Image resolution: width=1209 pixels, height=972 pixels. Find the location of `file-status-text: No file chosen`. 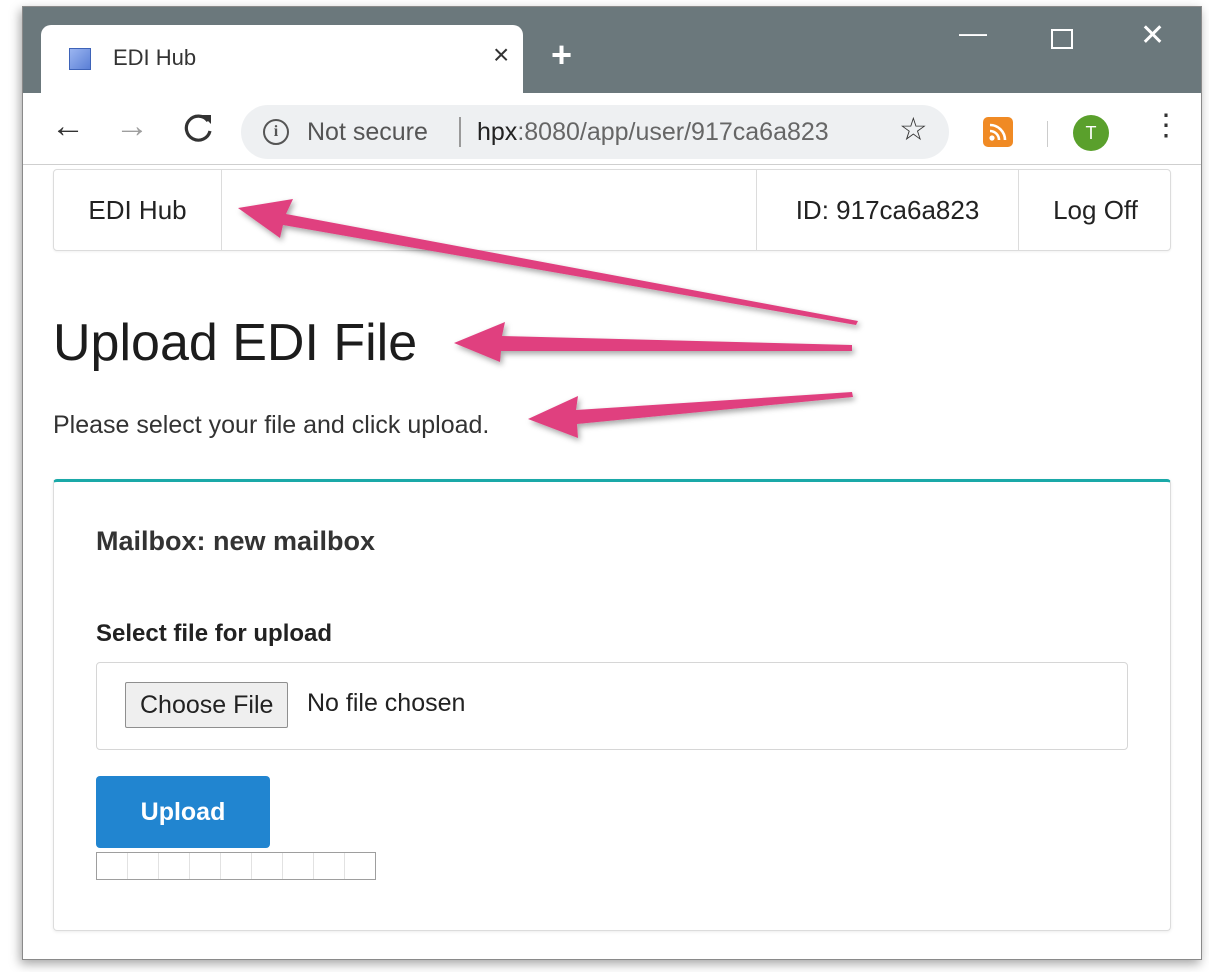

file-status-text: No file chosen is located at coordinates (386, 703).